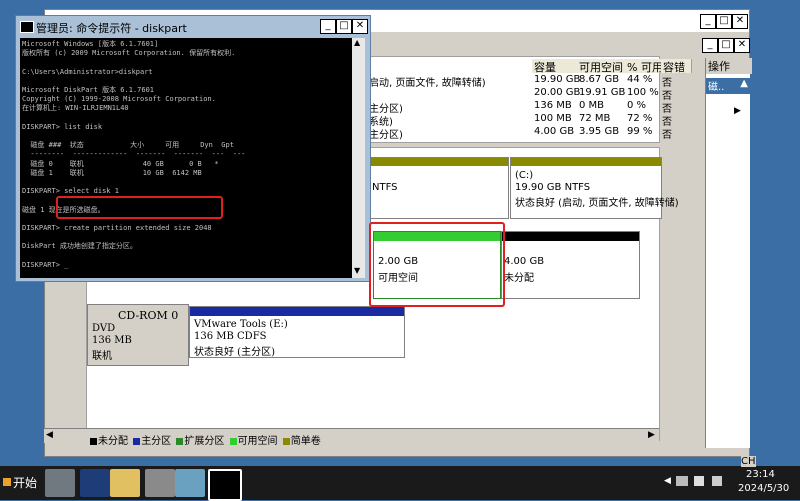  I want to click on partition-status: 状态良好 (启动, 页面文件, 故障转储), so click(597, 203).